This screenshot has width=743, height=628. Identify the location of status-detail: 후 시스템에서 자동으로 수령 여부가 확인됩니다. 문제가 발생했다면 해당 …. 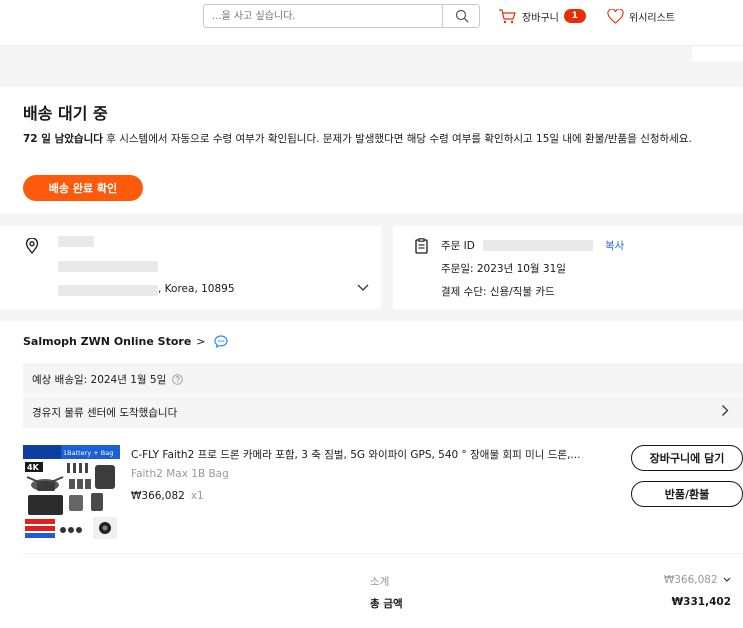
(397, 139).